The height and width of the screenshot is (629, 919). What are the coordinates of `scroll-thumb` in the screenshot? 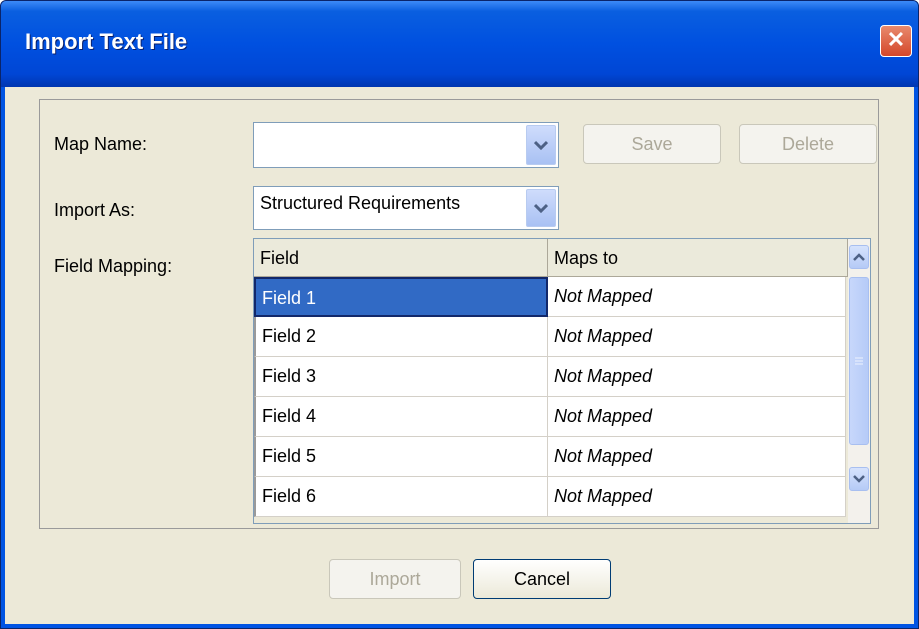 It's located at (859, 361).